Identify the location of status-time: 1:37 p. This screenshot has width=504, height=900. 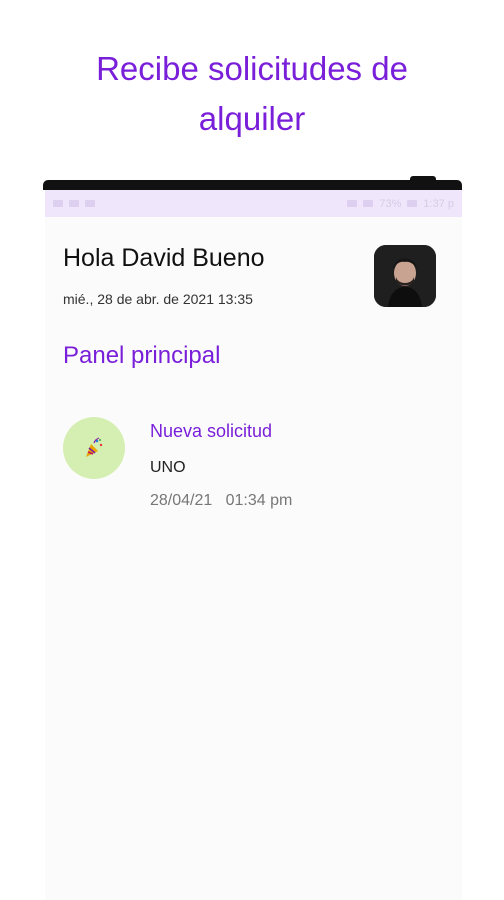
(438, 203).